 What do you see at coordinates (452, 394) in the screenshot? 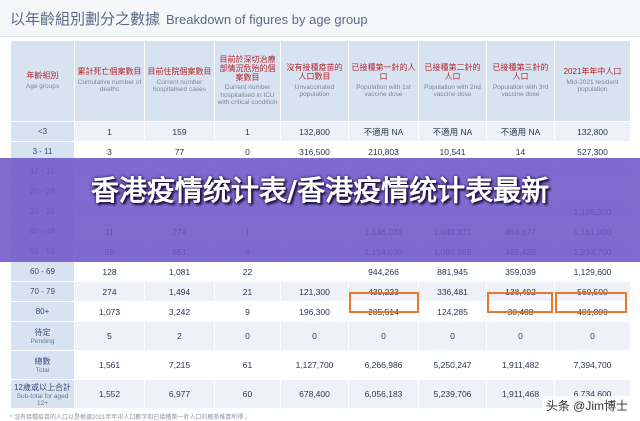
I see `table-cell: 5,239,706` at bounding box center [452, 394].